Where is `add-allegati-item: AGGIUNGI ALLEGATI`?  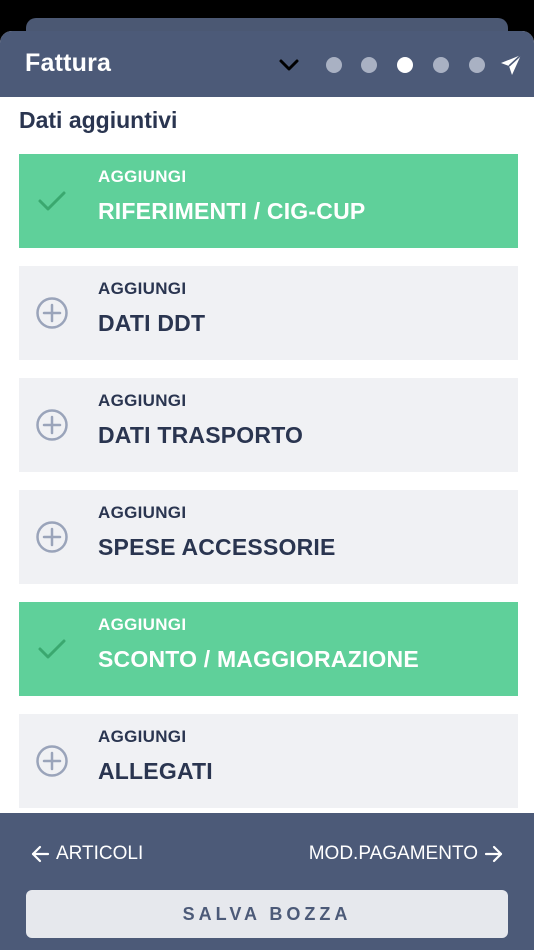 add-allegati-item: AGGIUNGI ALLEGATI is located at coordinates (268, 761).